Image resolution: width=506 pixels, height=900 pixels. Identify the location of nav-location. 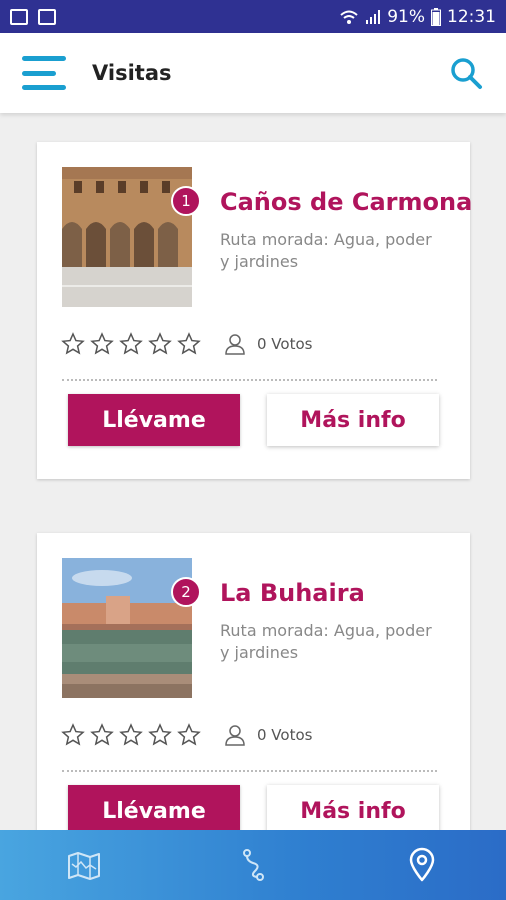
(421, 865).